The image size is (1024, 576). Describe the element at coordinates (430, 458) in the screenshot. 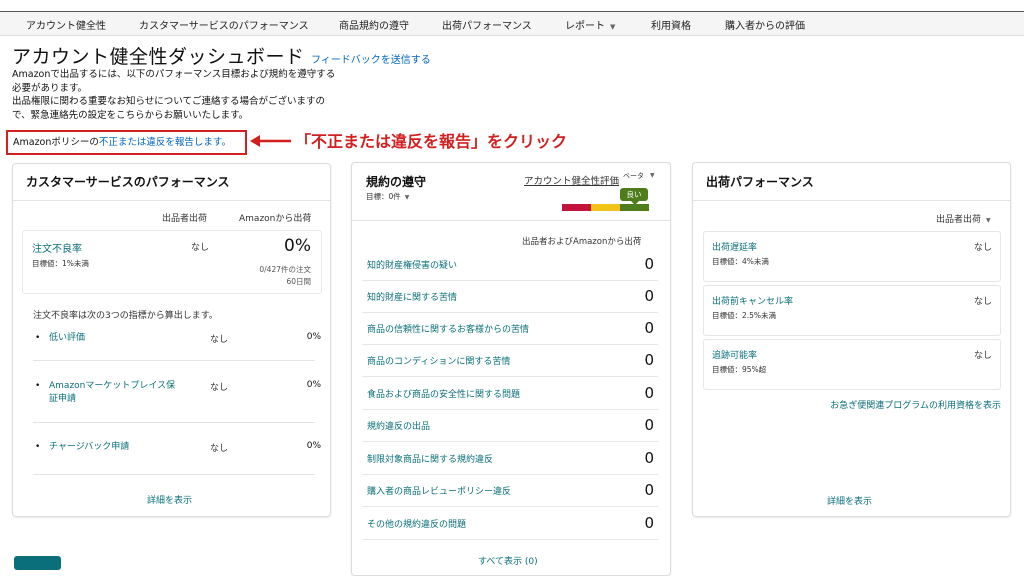

I see `restricted-products-link: 制限対象商品に関する規約違反` at that location.